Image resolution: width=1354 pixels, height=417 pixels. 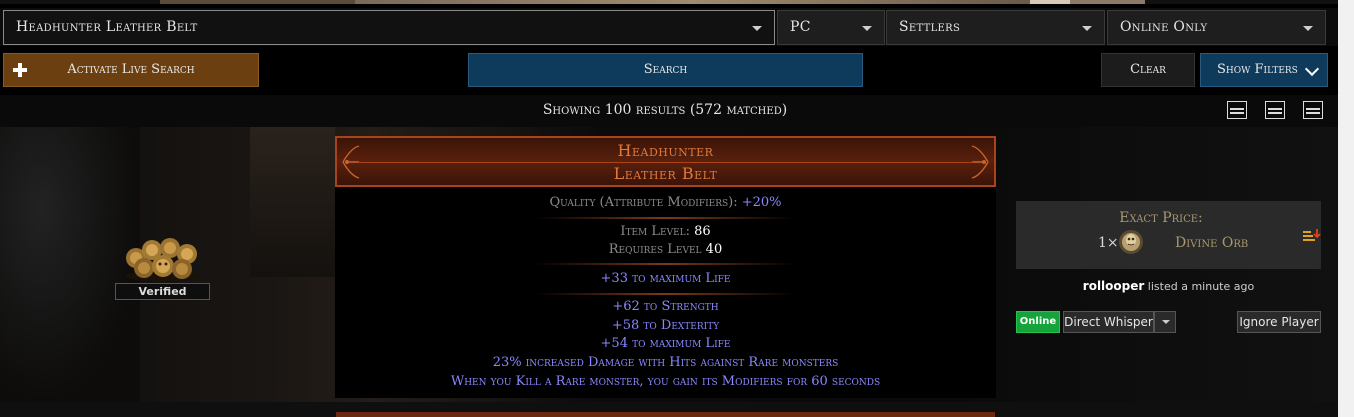 What do you see at coordinates (831, 27) in the screenshot?
I see `platform-select: PC` at bounding box center [831, 27].